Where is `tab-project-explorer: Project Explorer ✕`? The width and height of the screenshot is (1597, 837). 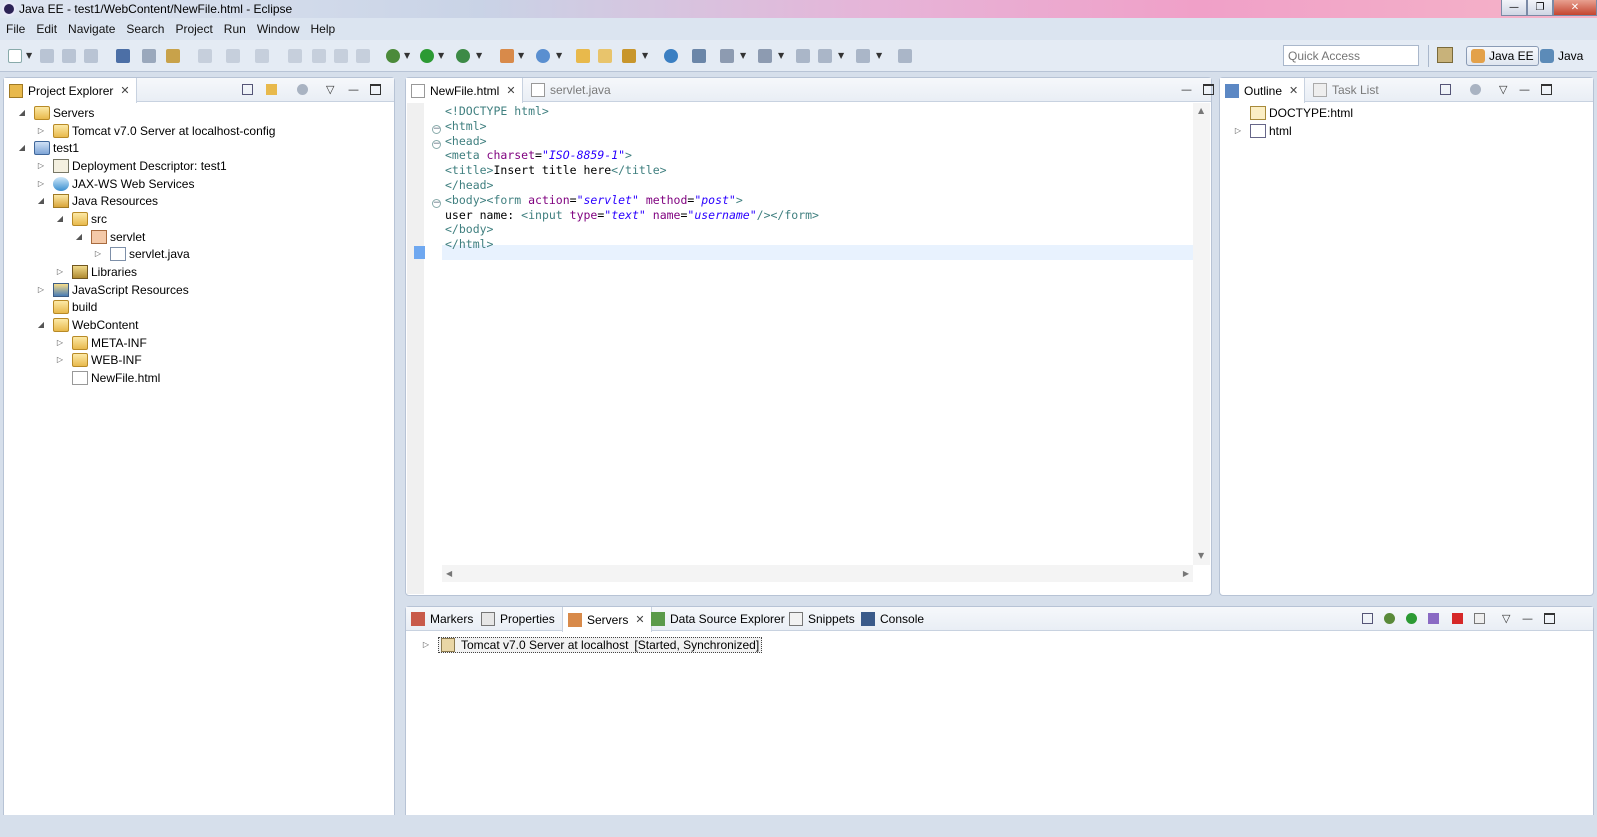 tab-project-explorer: Project Explorer ✕ is located at coordinates (70, 90).